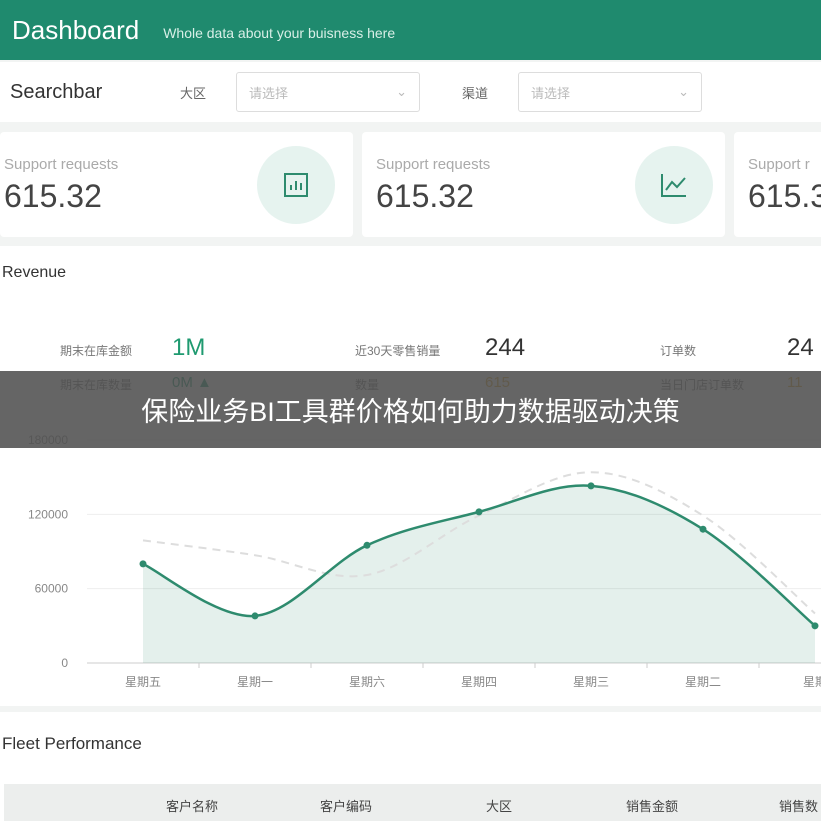 This screenshot has height=821, width=821. I want to click on bar-chart-icon, so click(296, 185).